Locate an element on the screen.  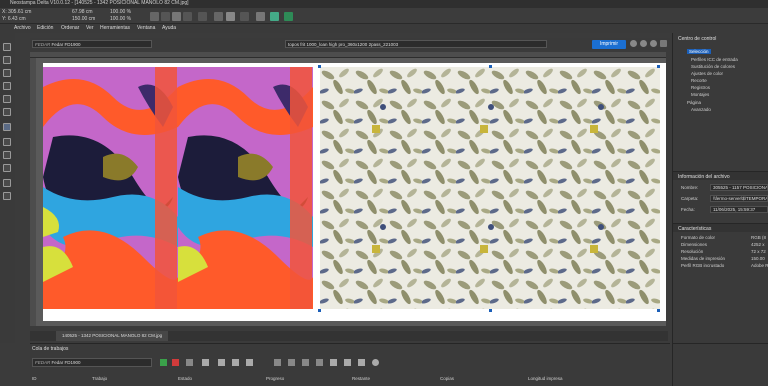
menu-herramientas: Herramientas is located at coordinates (115, 28).